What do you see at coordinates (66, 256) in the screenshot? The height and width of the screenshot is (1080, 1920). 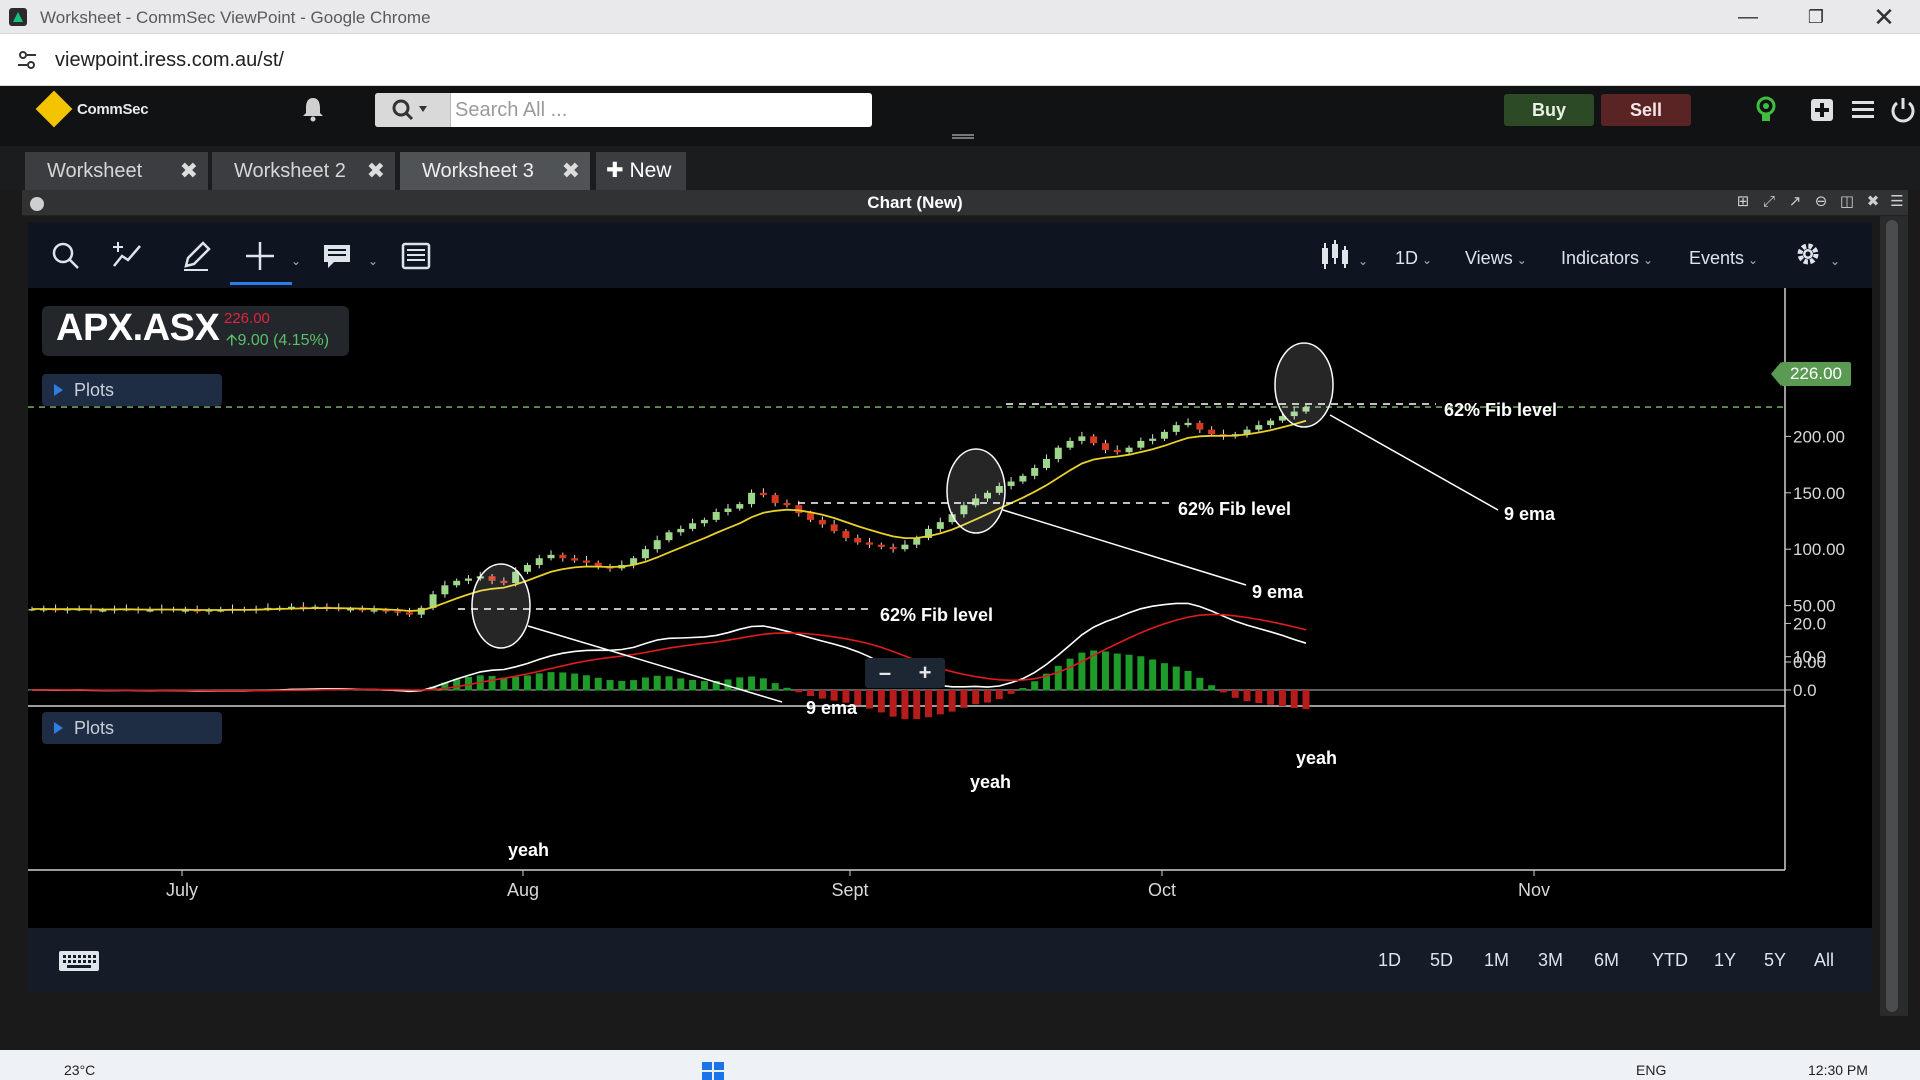 I see `zoom-search-icon` at bounding box center [66, 256].